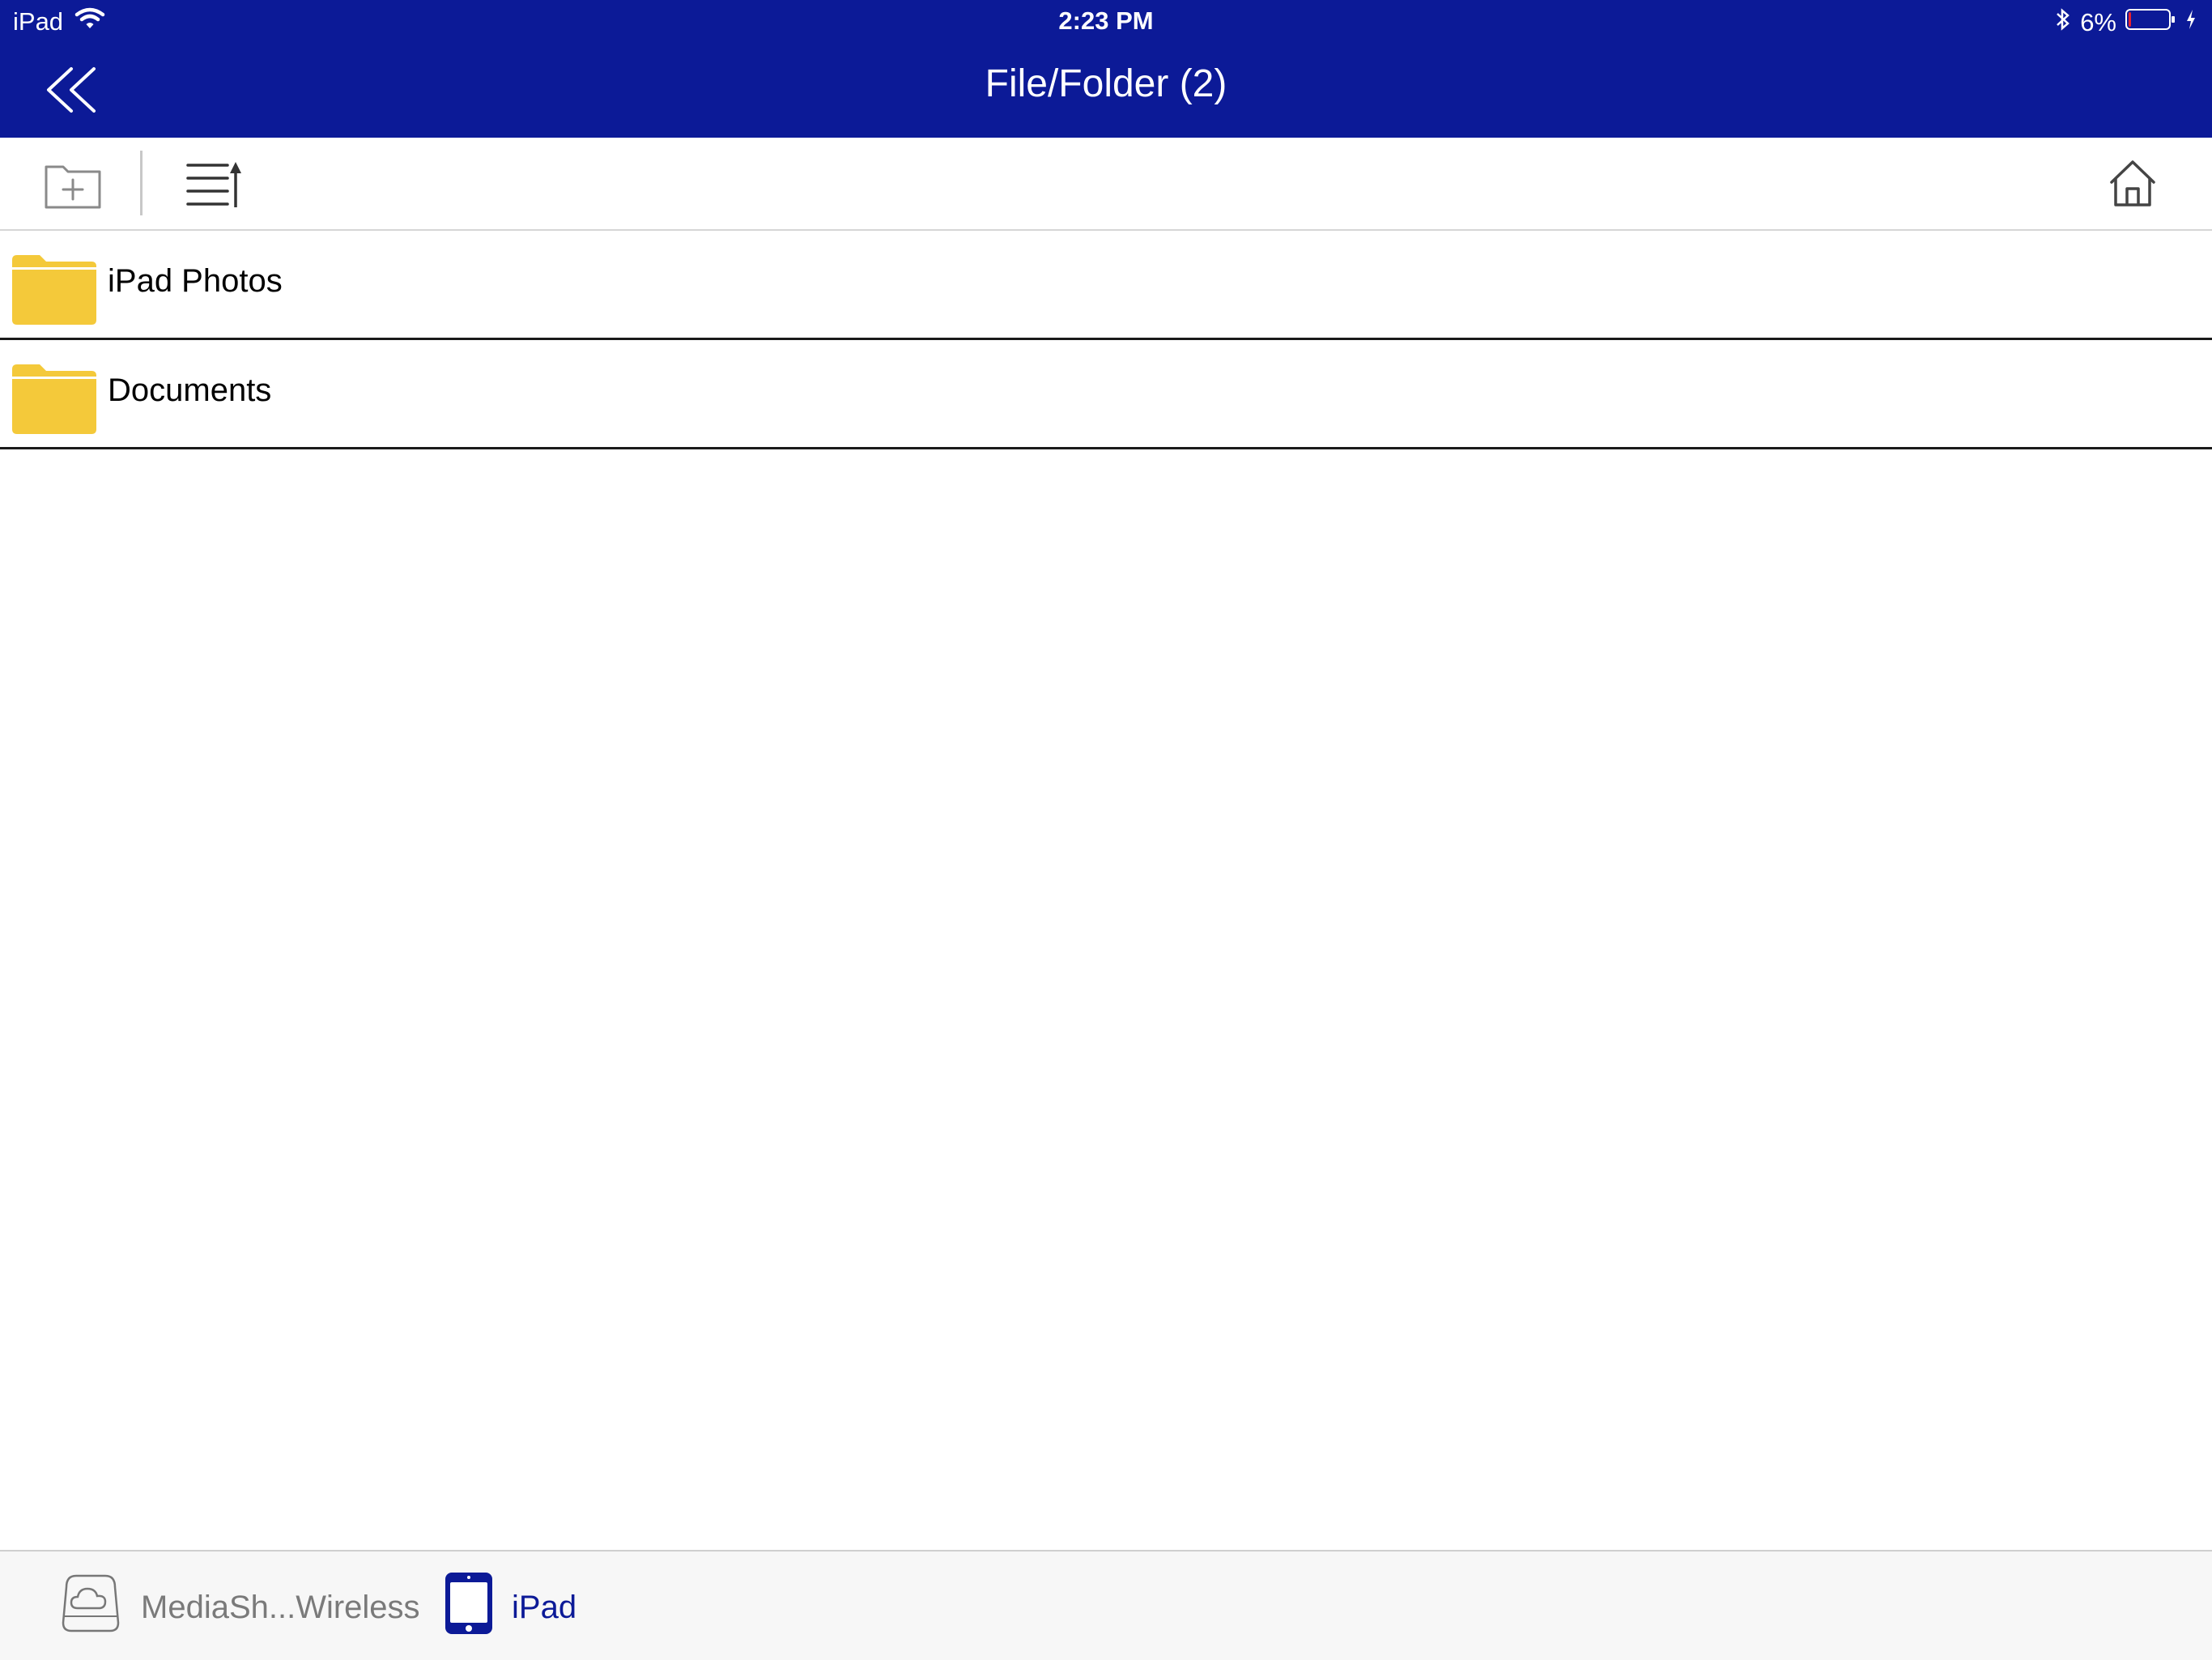  I want to click on charging-icon, so click(2190, 23).